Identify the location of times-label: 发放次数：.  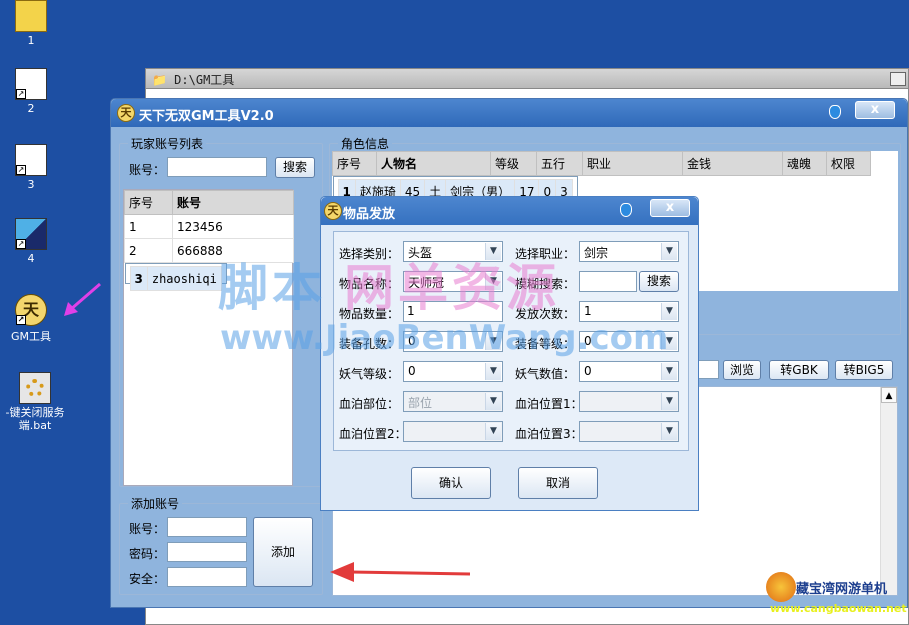
(545, 314).